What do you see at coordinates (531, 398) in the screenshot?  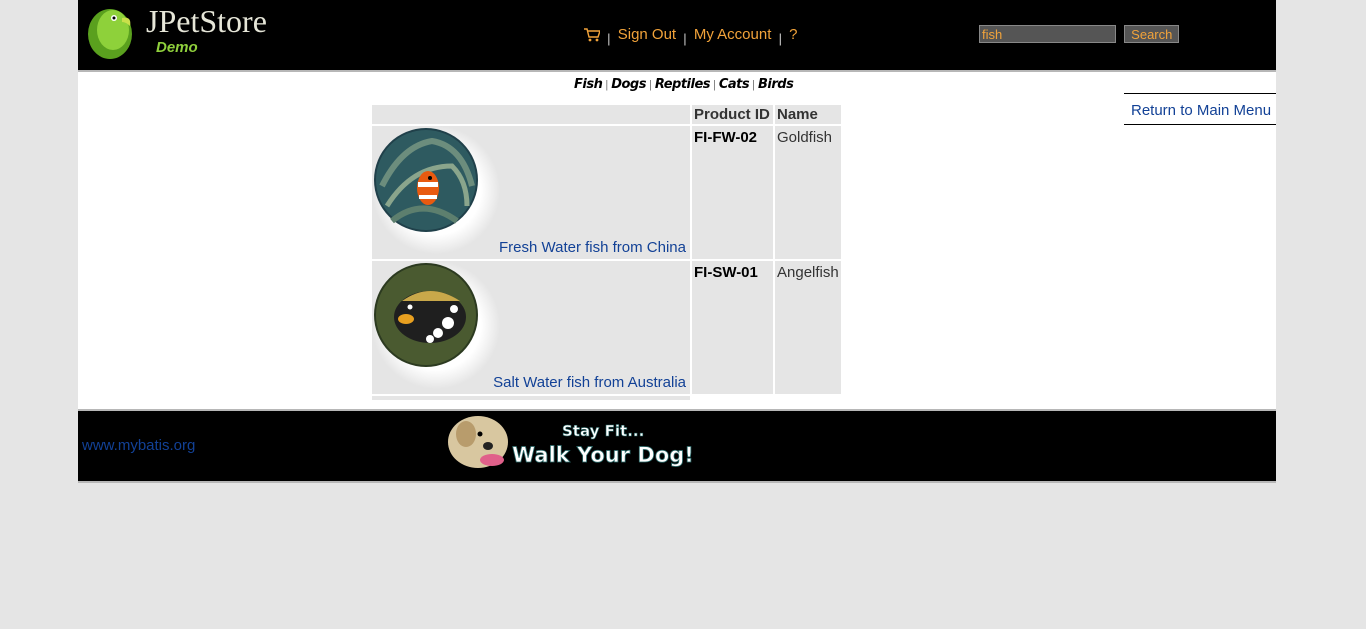 I see `spacer-cell` at bounding box center [531, 398].